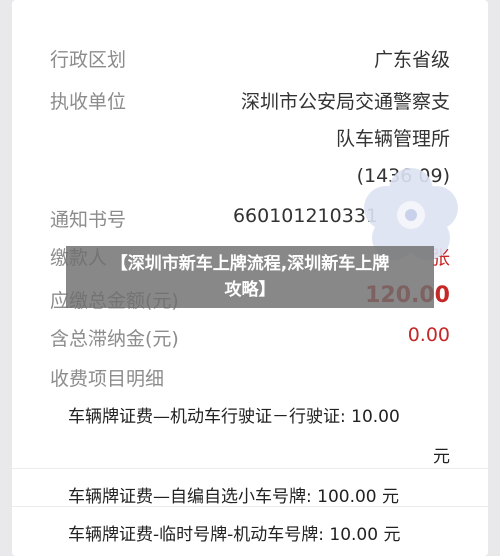 This screenshot has width=500, height=556. What do you see at coordinates (88, 102) in the screenshot?
I see `unit-label: 执收单位` at bounding box center [88, 102].